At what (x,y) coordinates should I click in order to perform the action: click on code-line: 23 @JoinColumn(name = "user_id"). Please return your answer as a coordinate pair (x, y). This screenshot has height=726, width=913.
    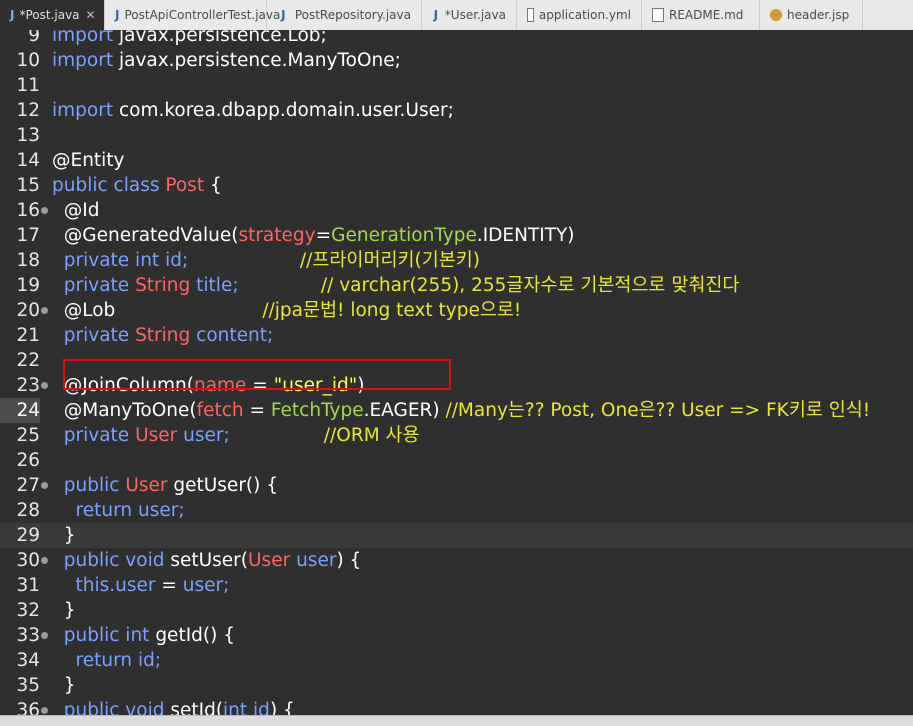
    Looking at the image, I should click on (456, 385).